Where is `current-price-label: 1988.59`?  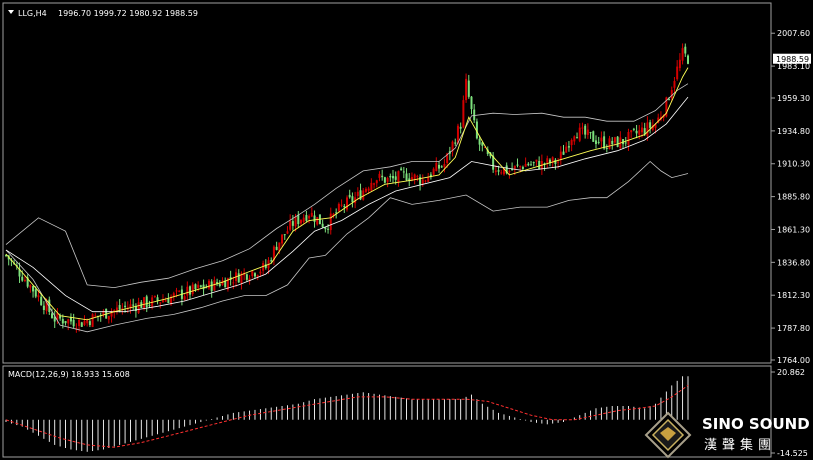 current-price-label: 1988.59 is located at coordinates (792, 59).